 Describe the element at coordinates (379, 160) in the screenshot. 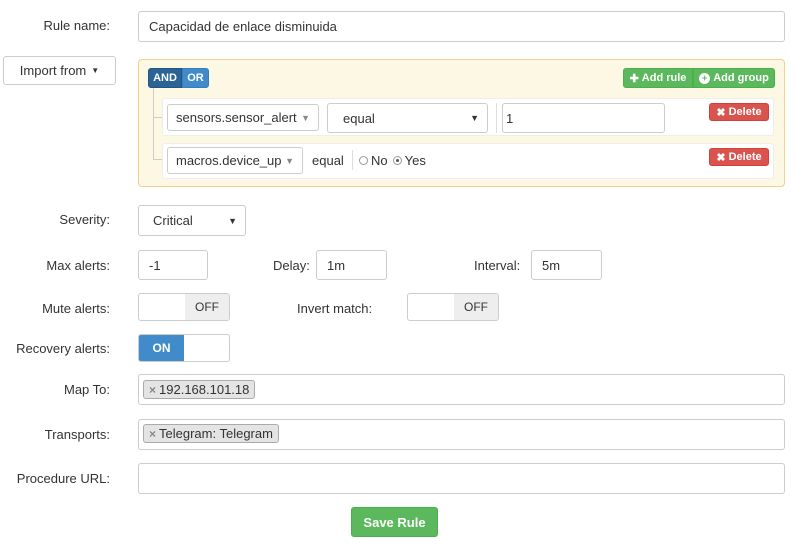

I see `radio-no-label: No` at that location.